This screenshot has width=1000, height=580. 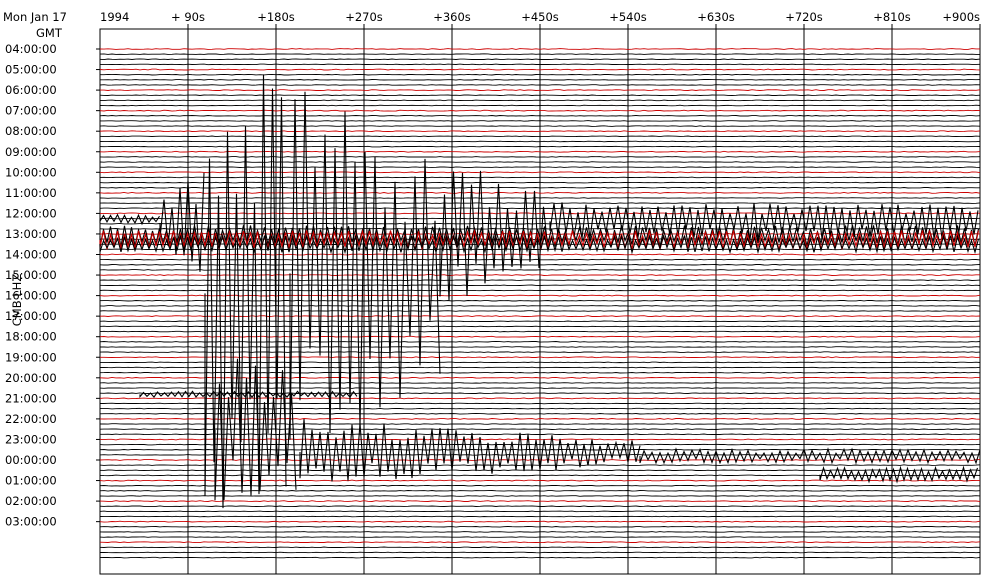 I want to click on aftershock-trace-d, so click(x=899, y=474).